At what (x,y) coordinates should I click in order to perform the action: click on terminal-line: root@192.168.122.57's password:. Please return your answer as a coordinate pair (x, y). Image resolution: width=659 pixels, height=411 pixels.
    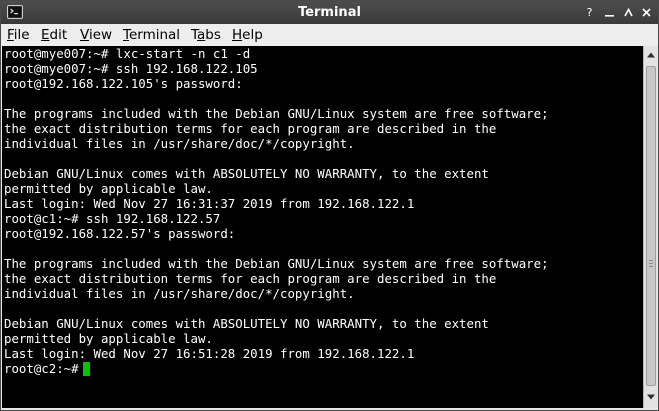
    Looking at the image, I should click on (120, 233).